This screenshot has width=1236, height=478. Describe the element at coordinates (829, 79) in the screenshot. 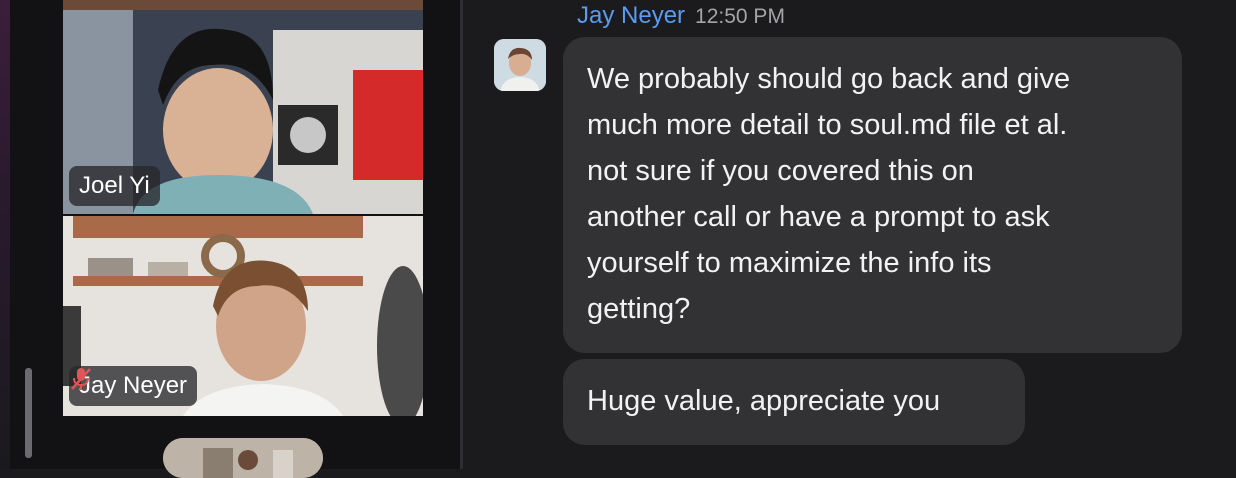

I see `message-line: We probably should go back and give` at that location.